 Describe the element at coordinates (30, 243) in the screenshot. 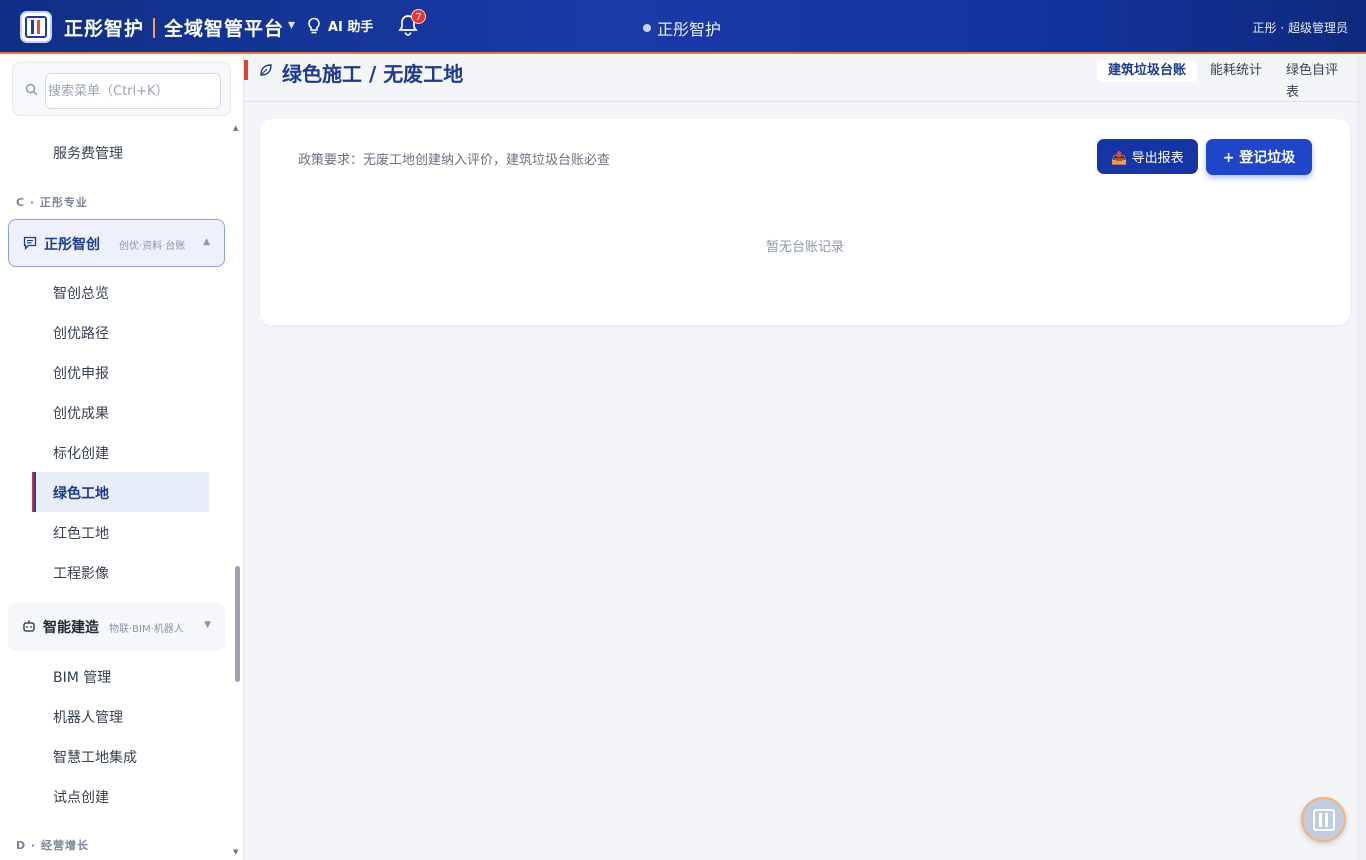

I see `message-square-icon` at that location.